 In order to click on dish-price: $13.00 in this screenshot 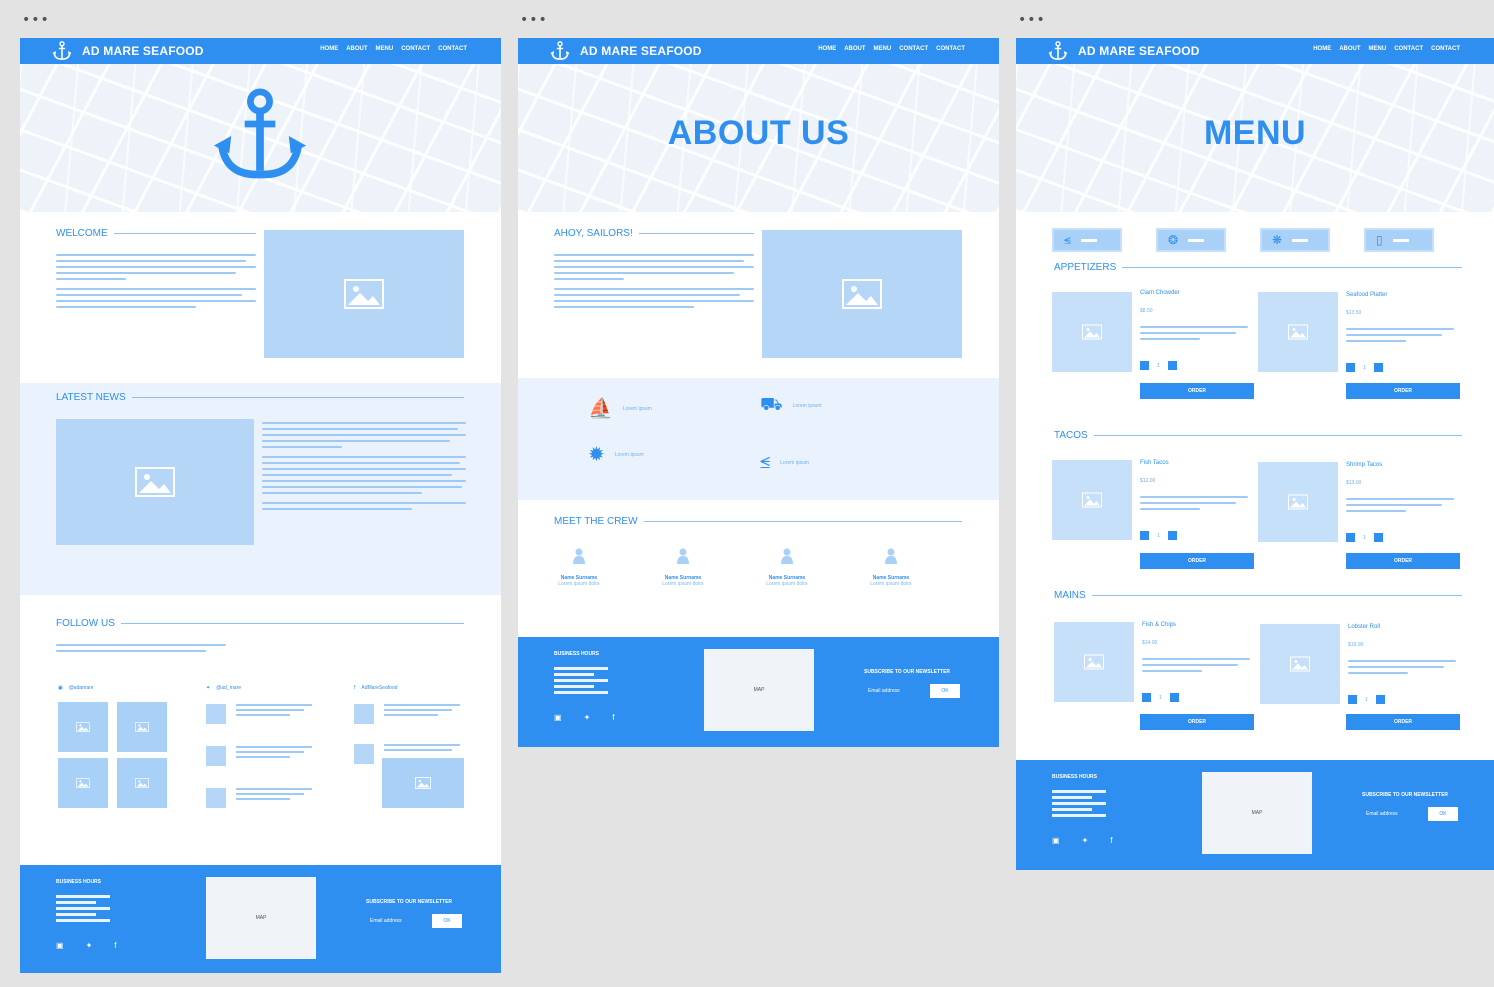, I will do `click(1354, 483)`.